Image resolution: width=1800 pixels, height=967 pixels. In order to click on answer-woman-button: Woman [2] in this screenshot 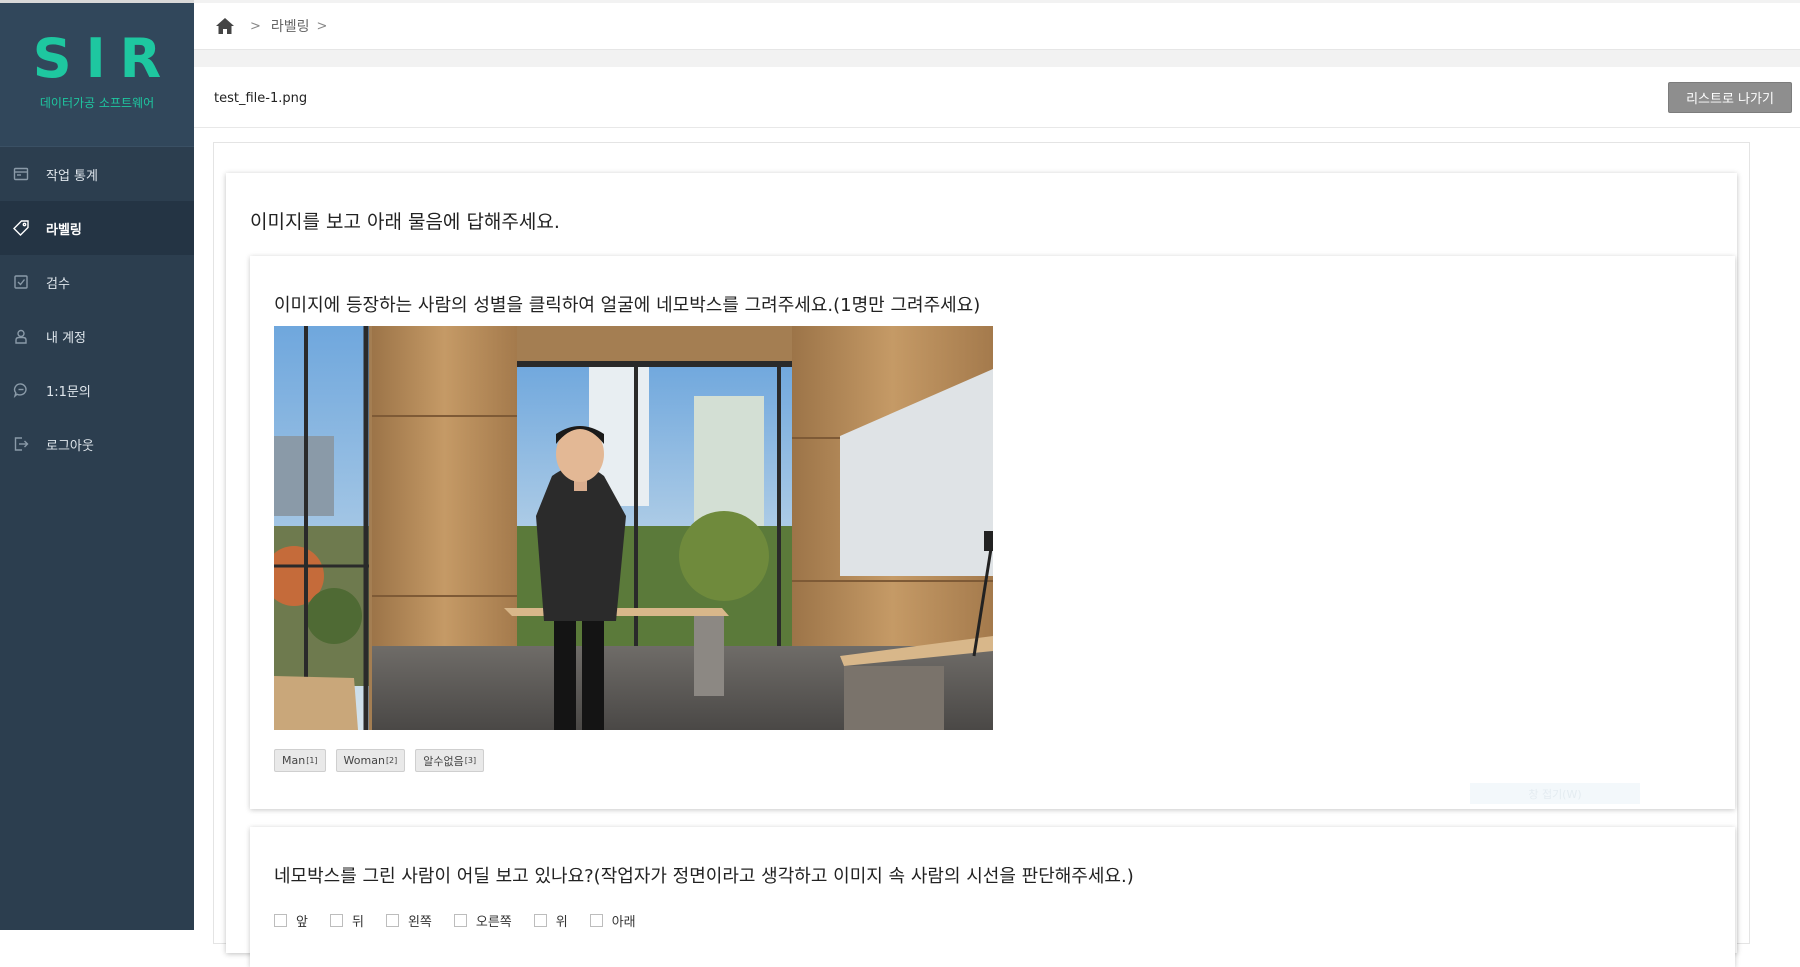, I will do `click(370, 760)`.